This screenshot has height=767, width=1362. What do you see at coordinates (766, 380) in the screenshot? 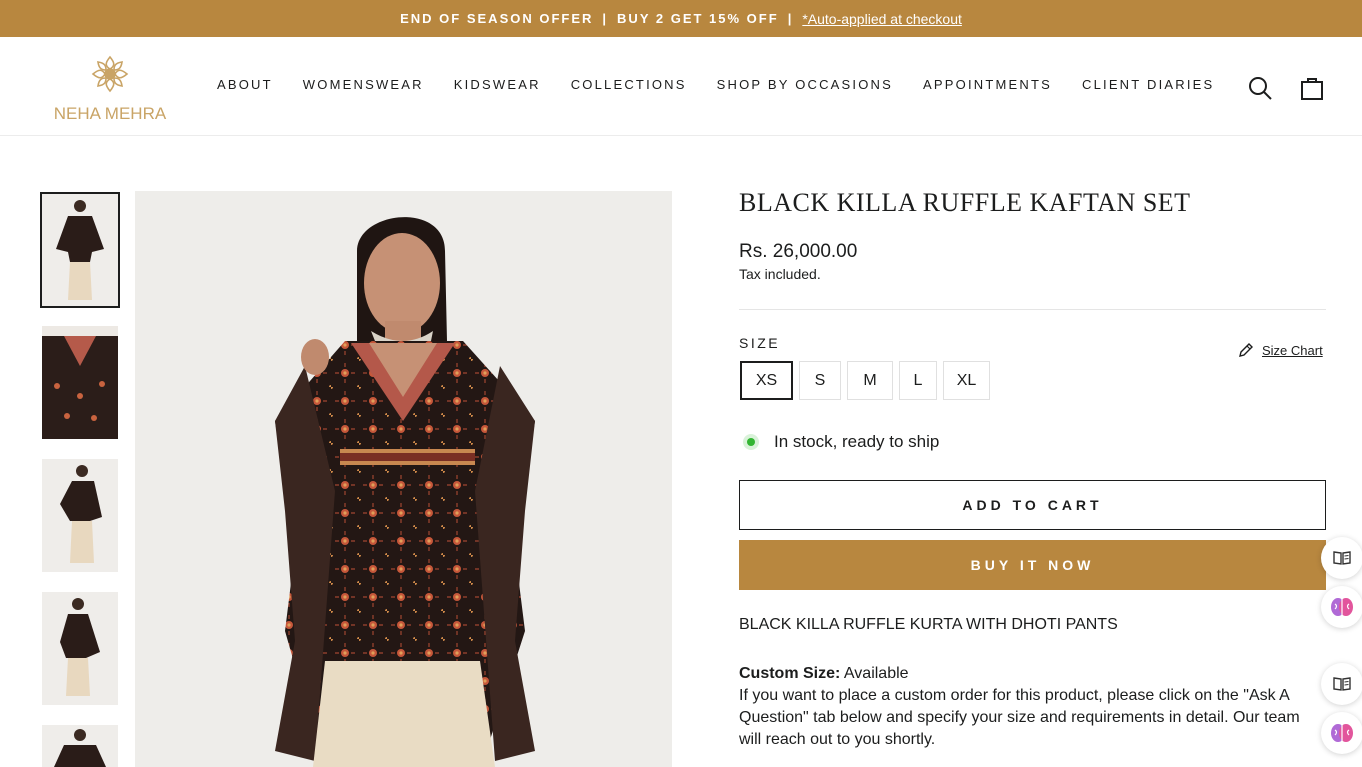
I see `size-option-xs: XS` at bounding box center [766, 380].